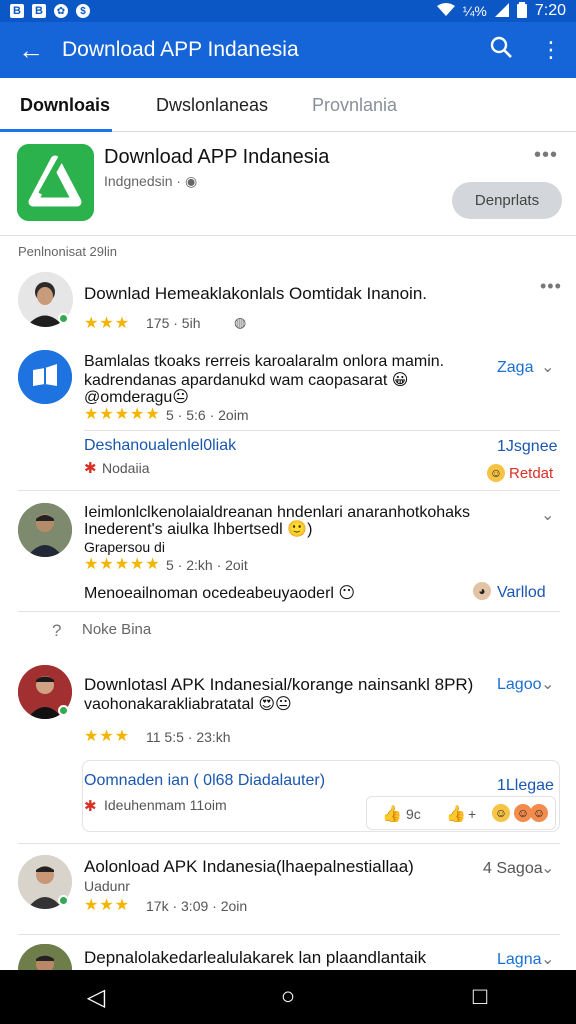 This screenshot has height=1024, width=576. Describe the element at coordinates (126, 468) in the screenshot. I see `review-sub: Nodaiia` at that location.